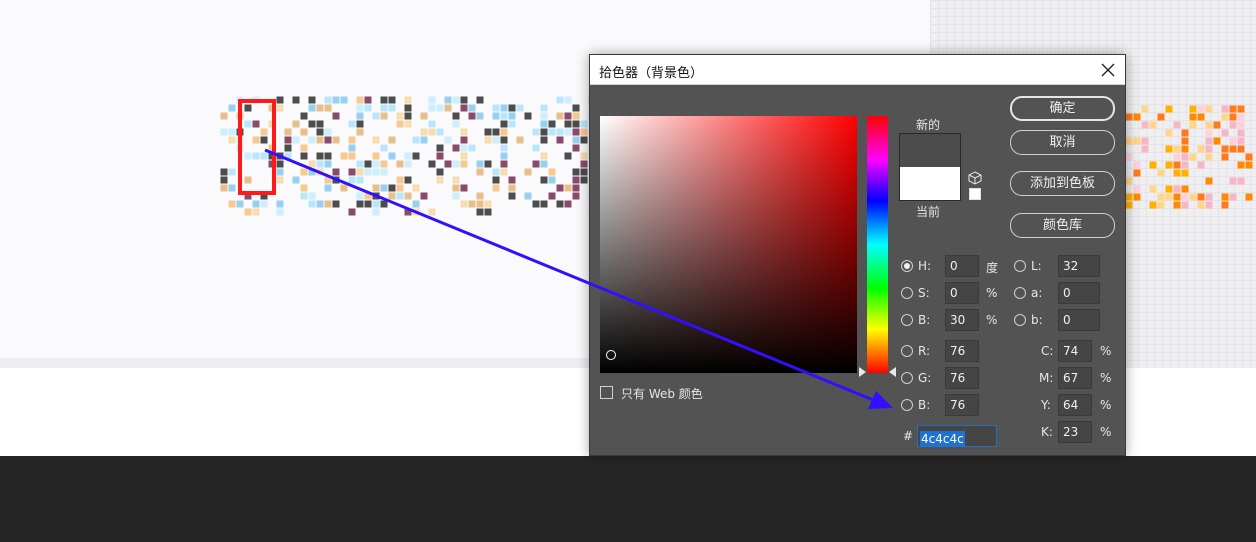  Describe the element at coordinates (1062, 225) in the screenshot. I see `color-libraries-button: 颜色库` at that location.